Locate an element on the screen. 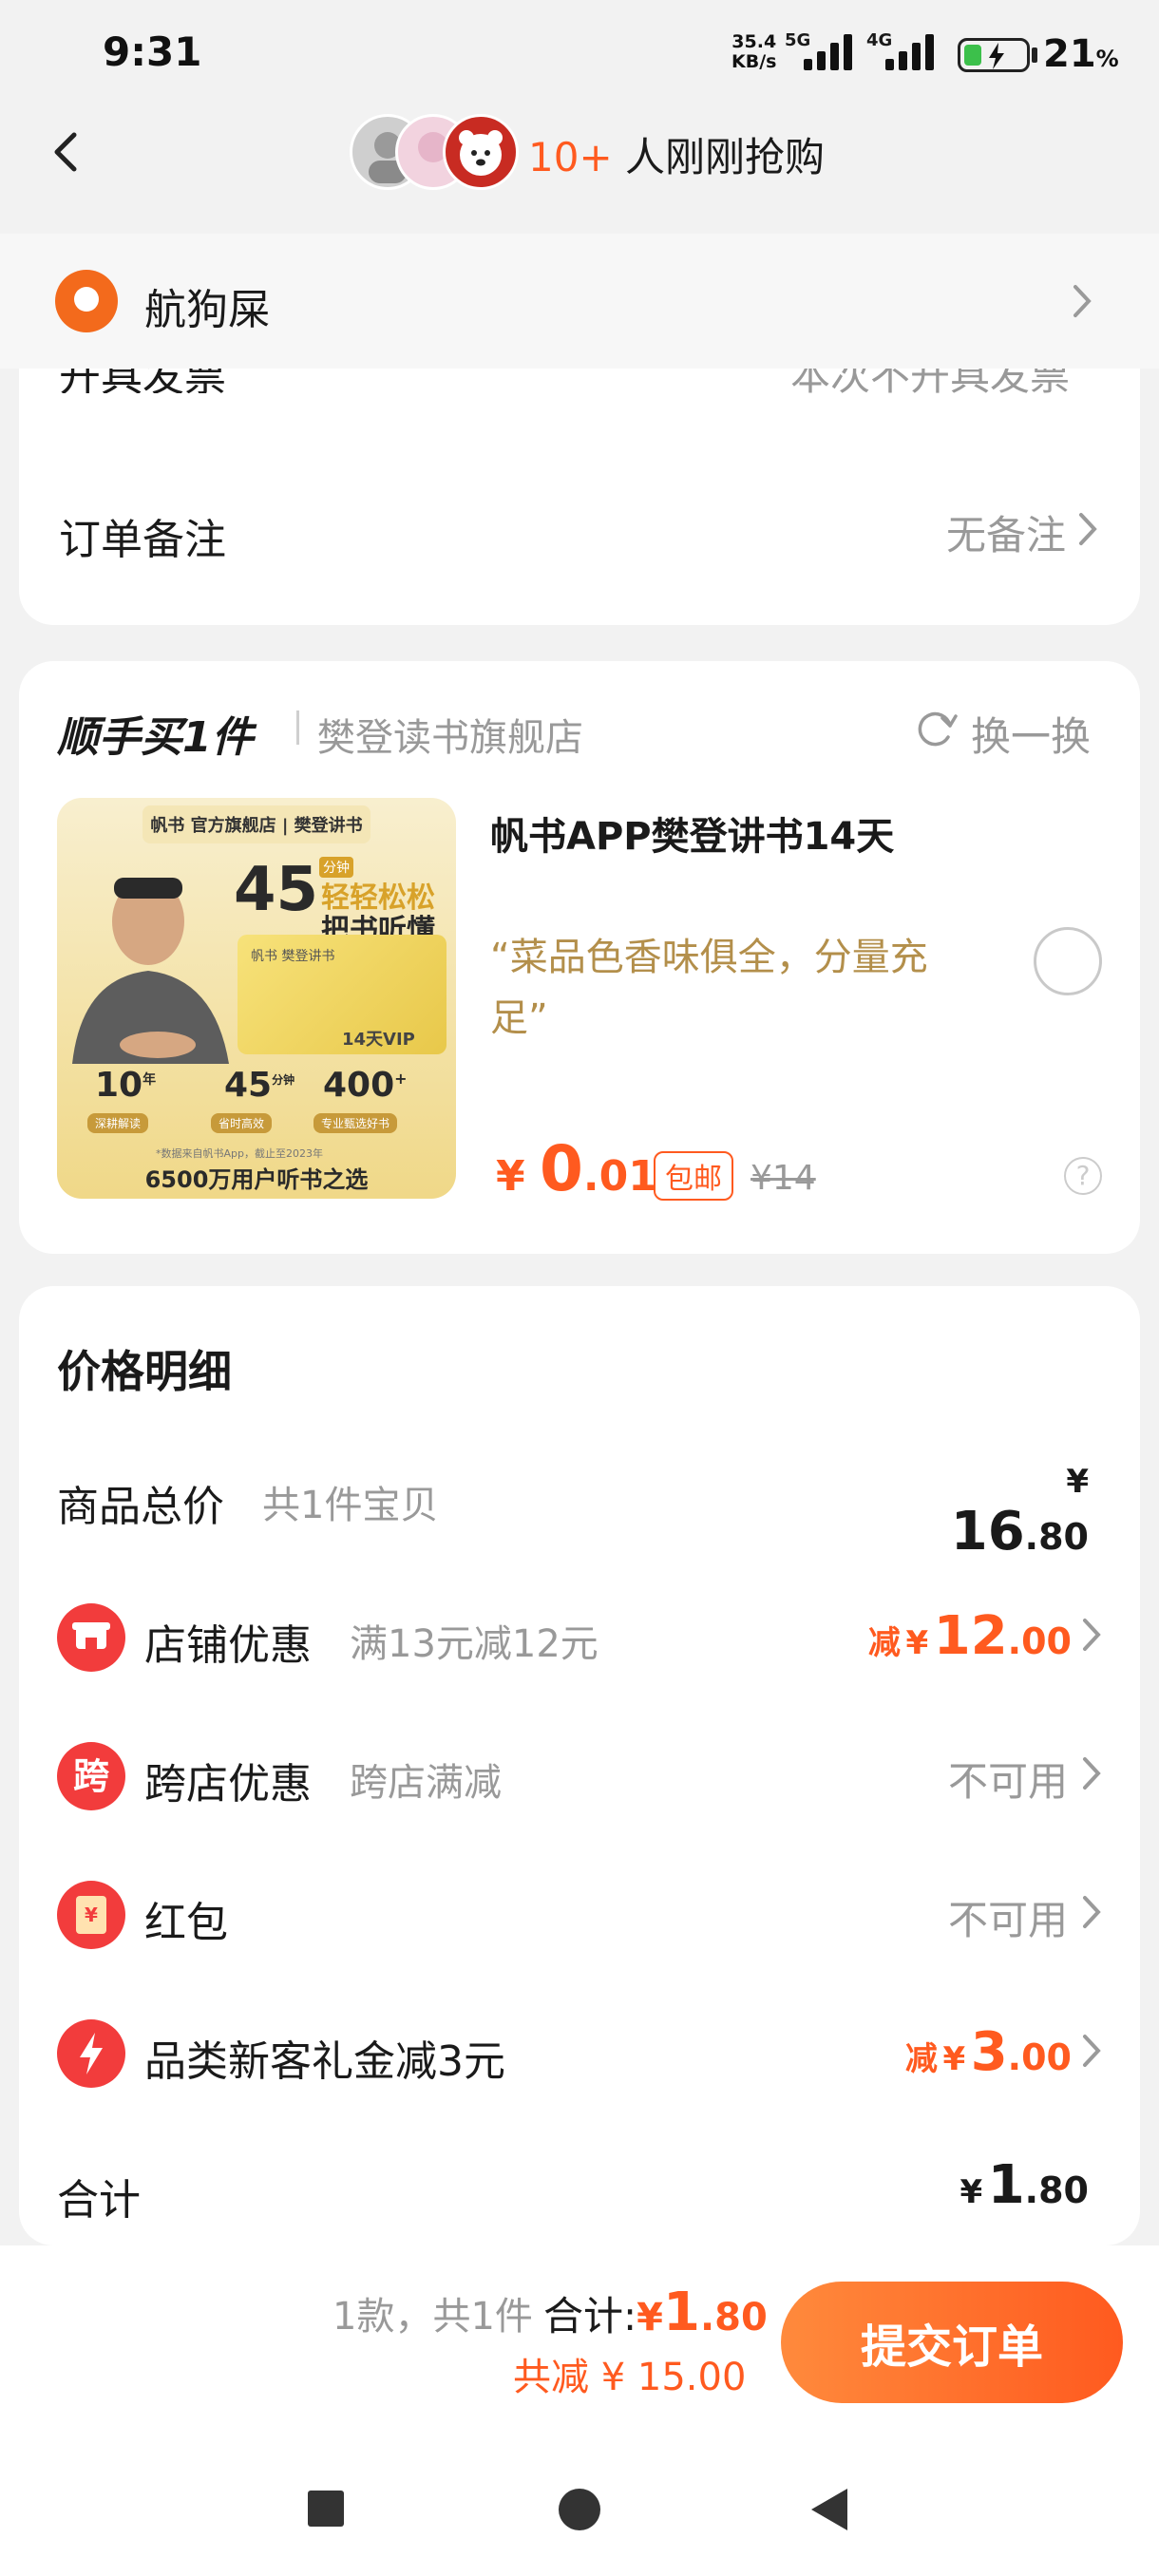  bottom-total: 合计:¥1.80 is located at coordinates (655, 2312).